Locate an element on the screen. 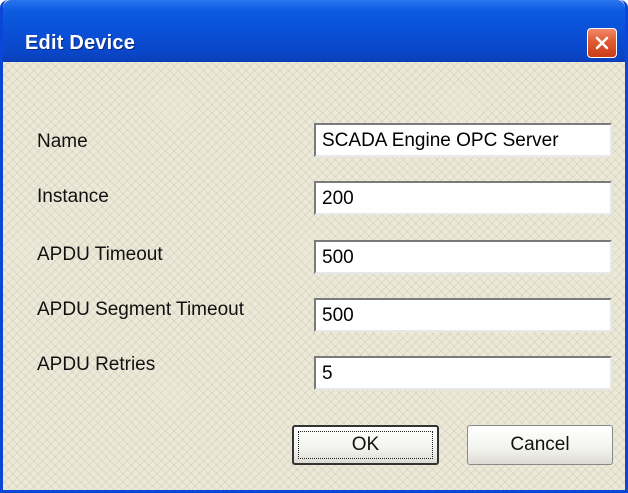 This screenshot has height=493, width=628. title-bar: Edit Device is located at coordinates (314, 31).